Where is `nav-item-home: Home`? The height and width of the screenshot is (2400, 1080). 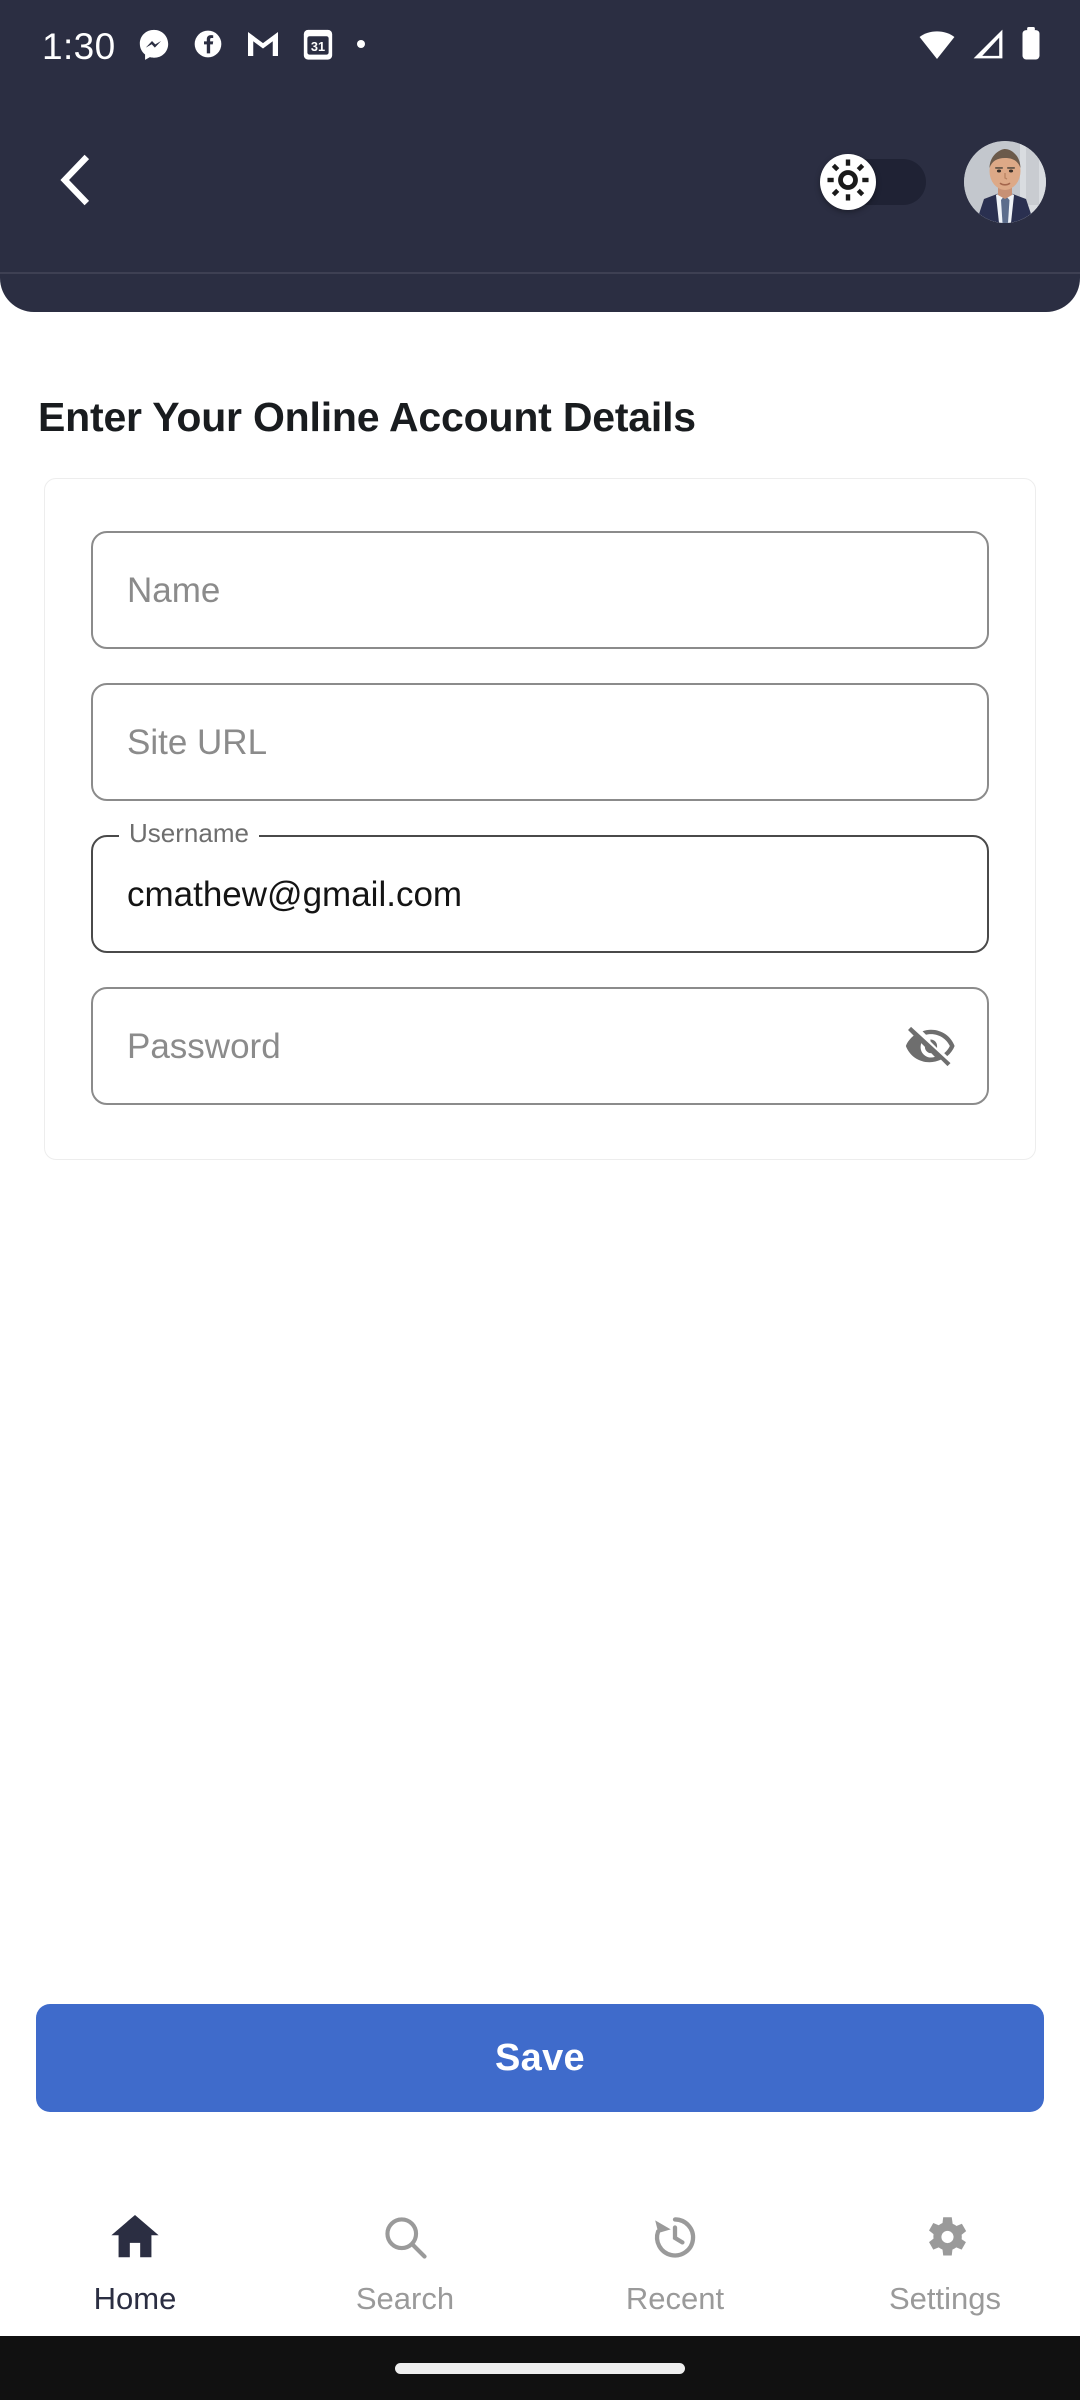
nav-item-home: Home is located at coordinates (135, 2262).